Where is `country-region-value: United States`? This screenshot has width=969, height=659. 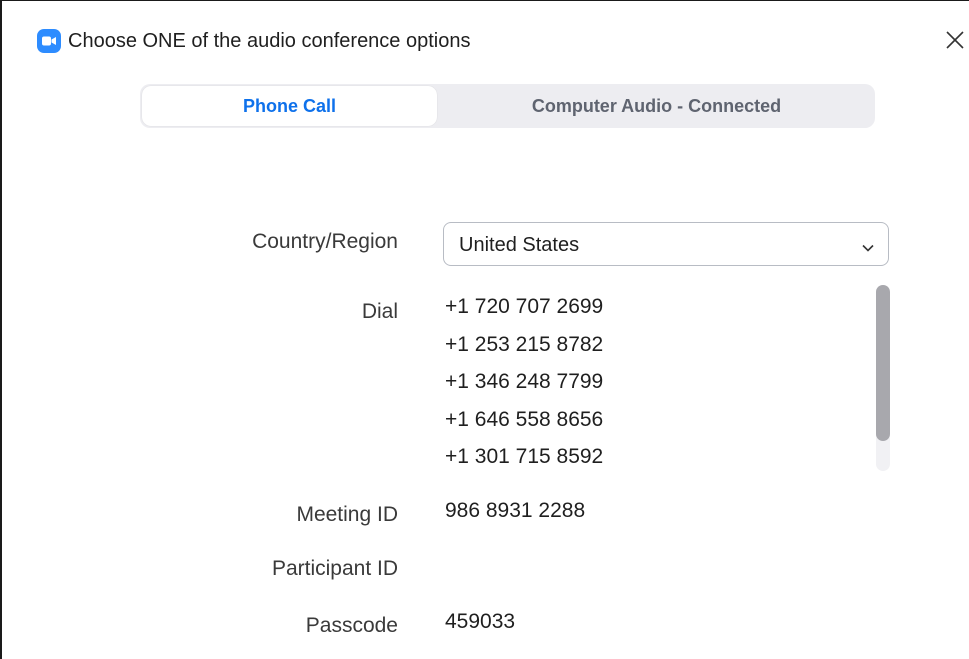 country-region-value: United States is located at coordinates (519, 245).